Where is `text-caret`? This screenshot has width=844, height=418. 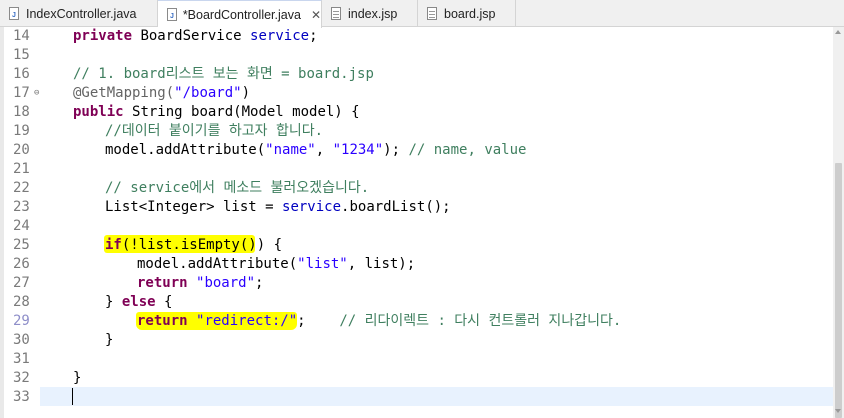 text-caret is located at coordinates (72, 396).